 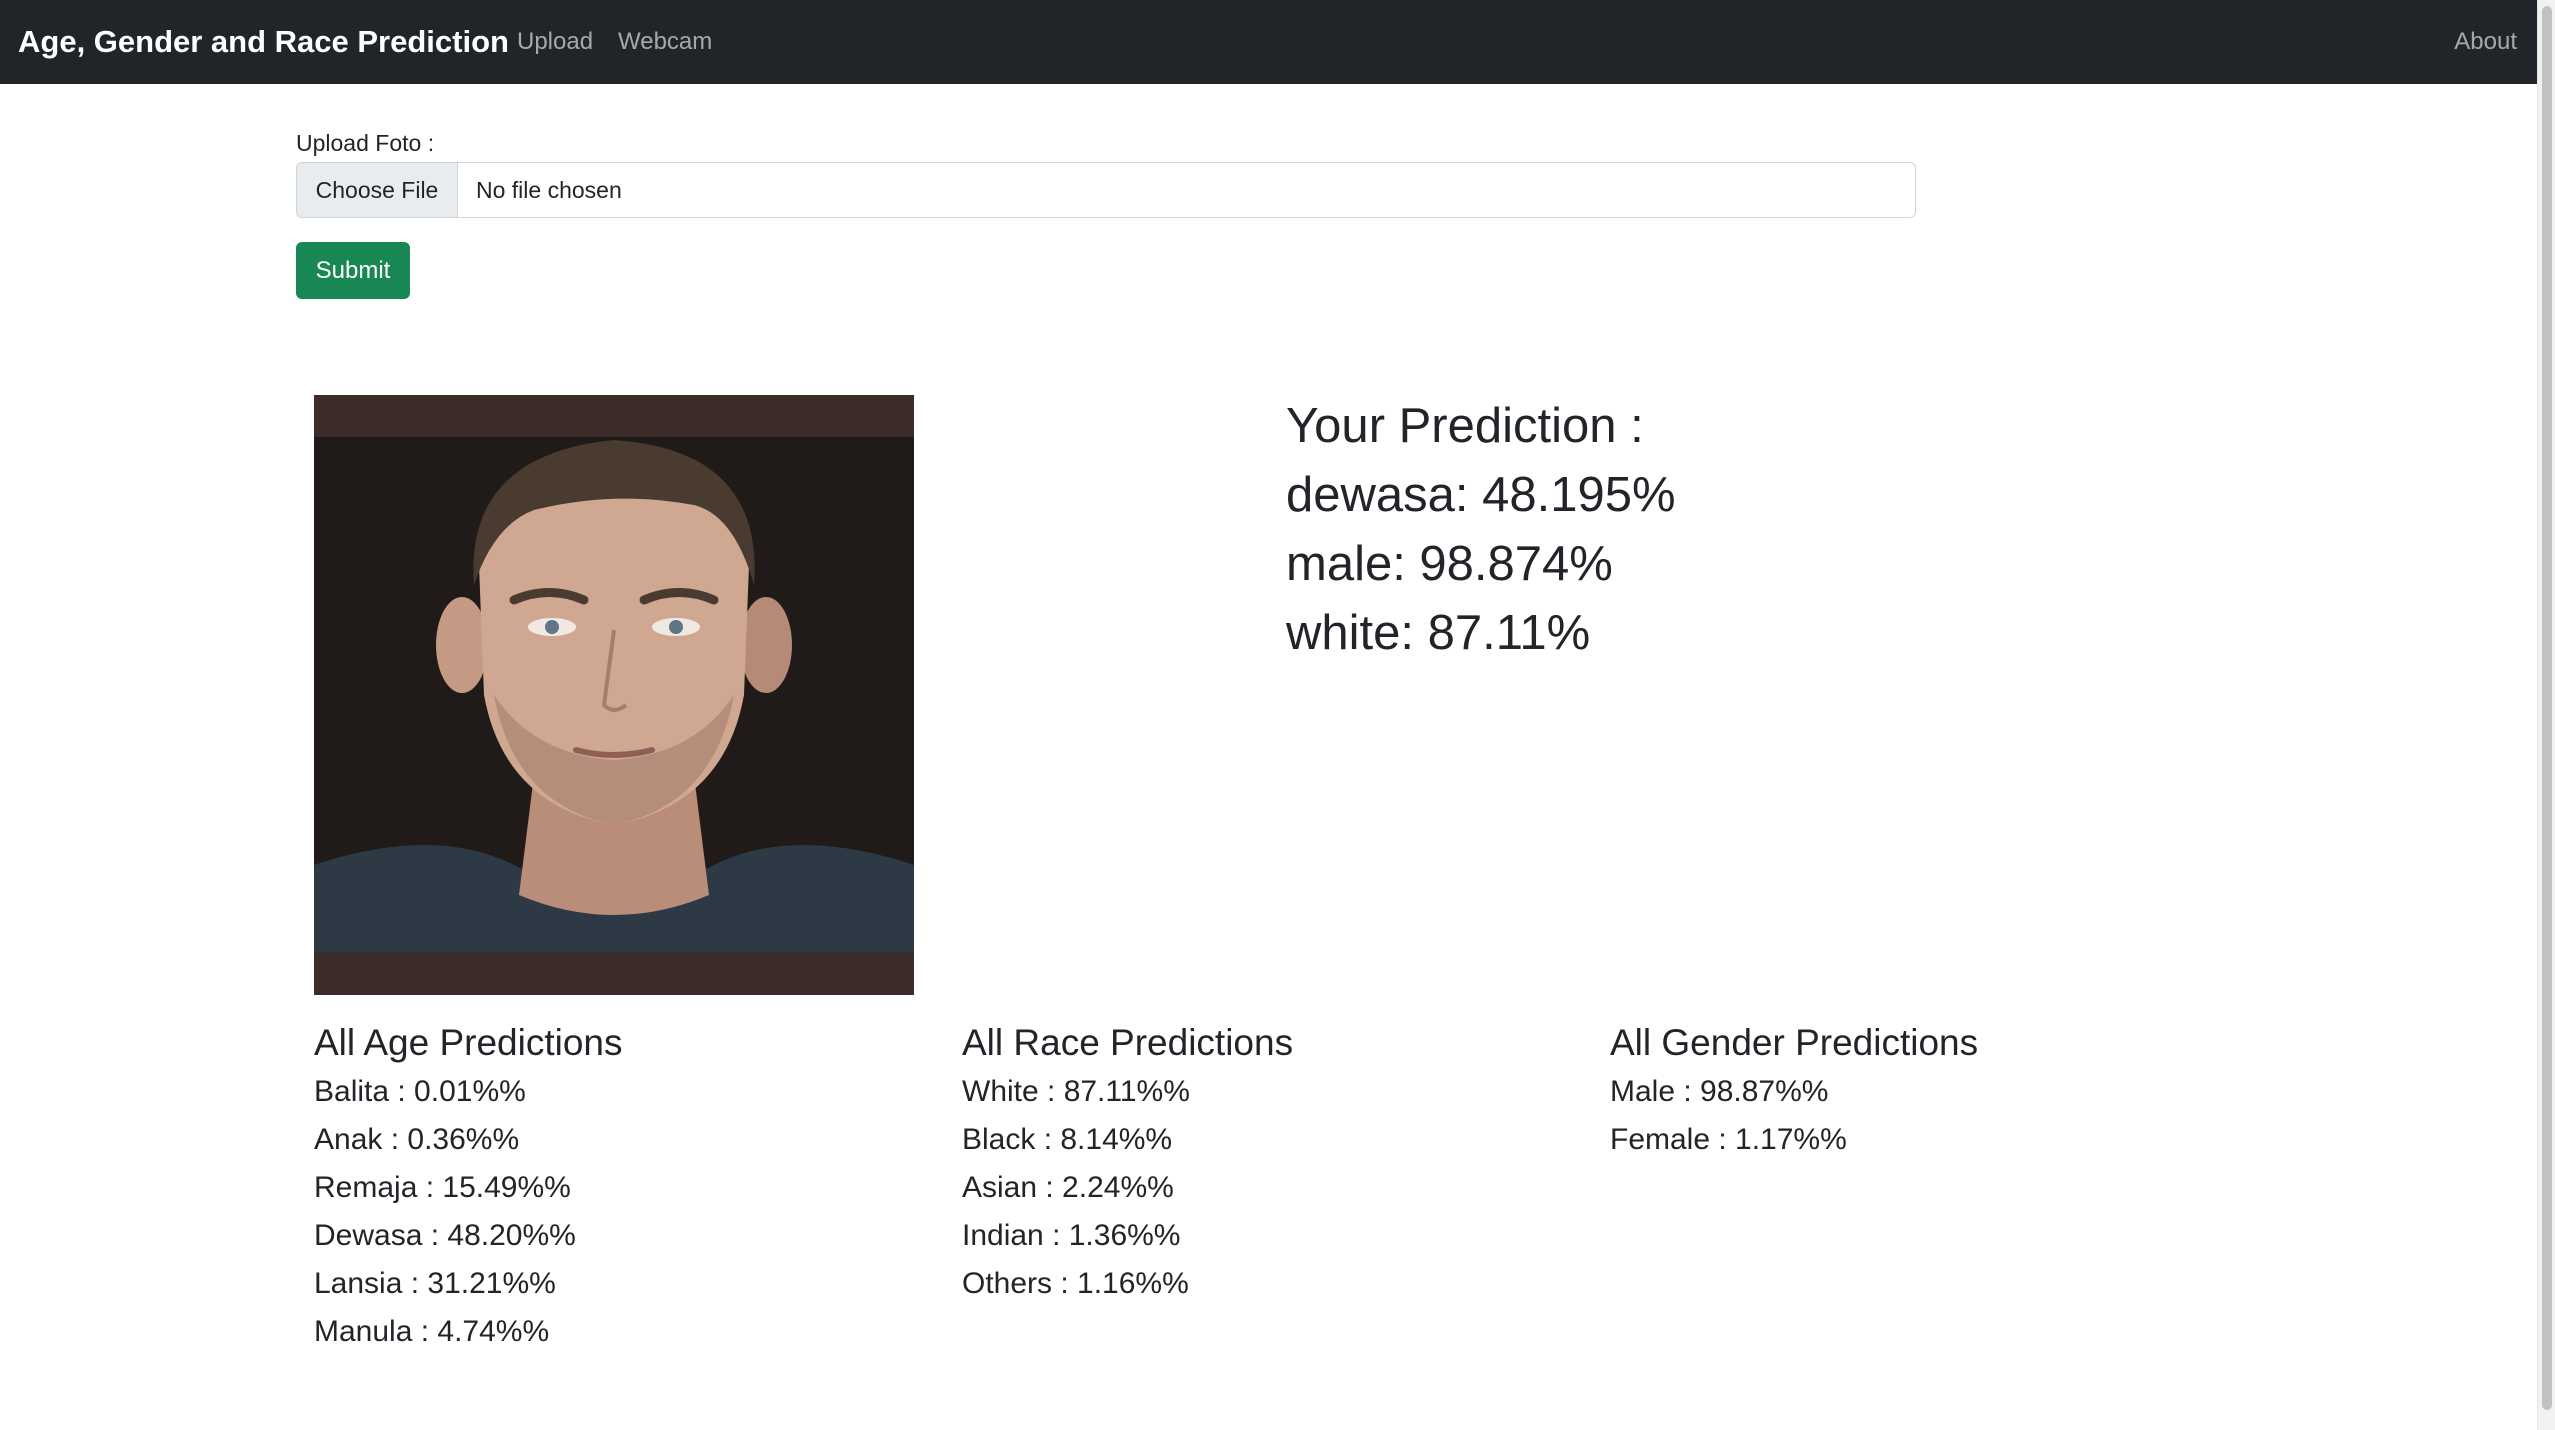 I want to click on race-item-black: Black : 8.14%%, so click(x=1067, y=1139).